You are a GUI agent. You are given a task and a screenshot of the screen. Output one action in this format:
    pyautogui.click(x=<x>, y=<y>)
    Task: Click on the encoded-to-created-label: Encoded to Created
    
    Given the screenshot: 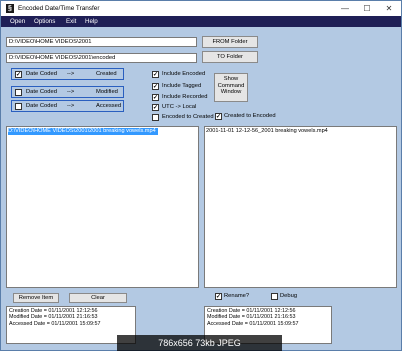 What is the action you would take?
    pyautogui.click(x=188, y=117)
    